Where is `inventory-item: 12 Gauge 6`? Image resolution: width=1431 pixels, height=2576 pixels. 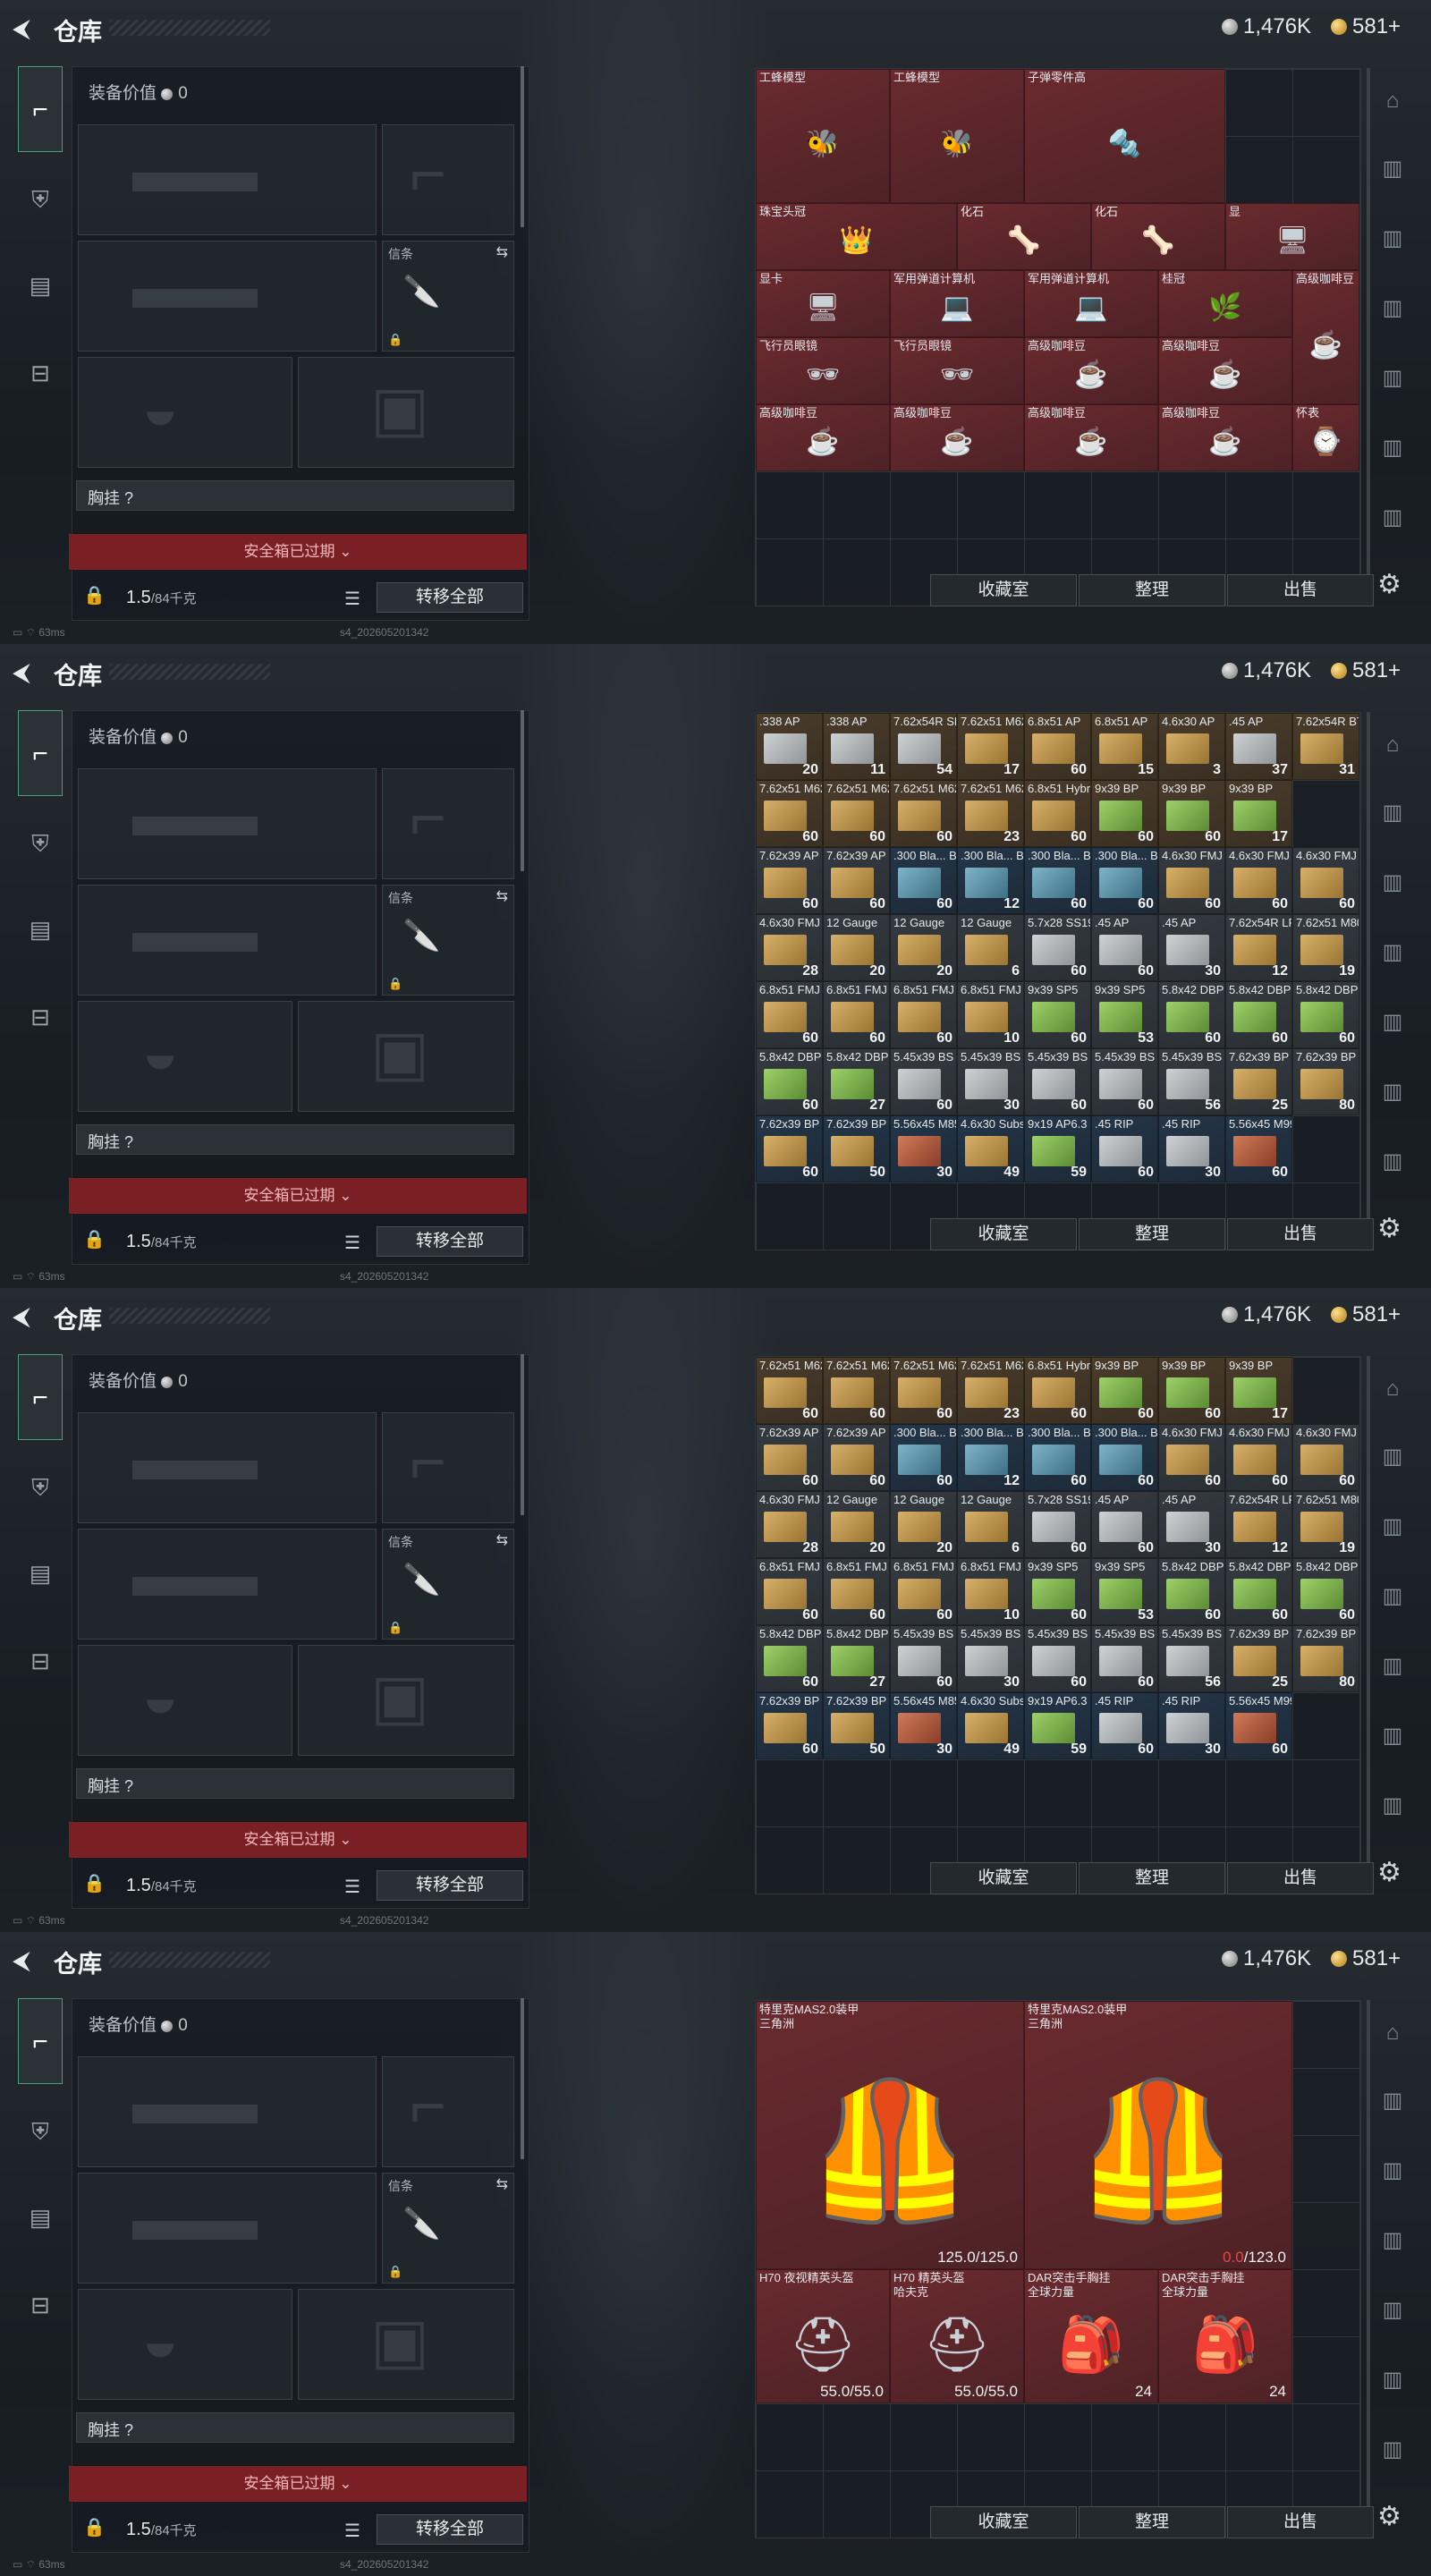
inventory-item: 12 Gauge 6 is located at coordinates (991, 947).